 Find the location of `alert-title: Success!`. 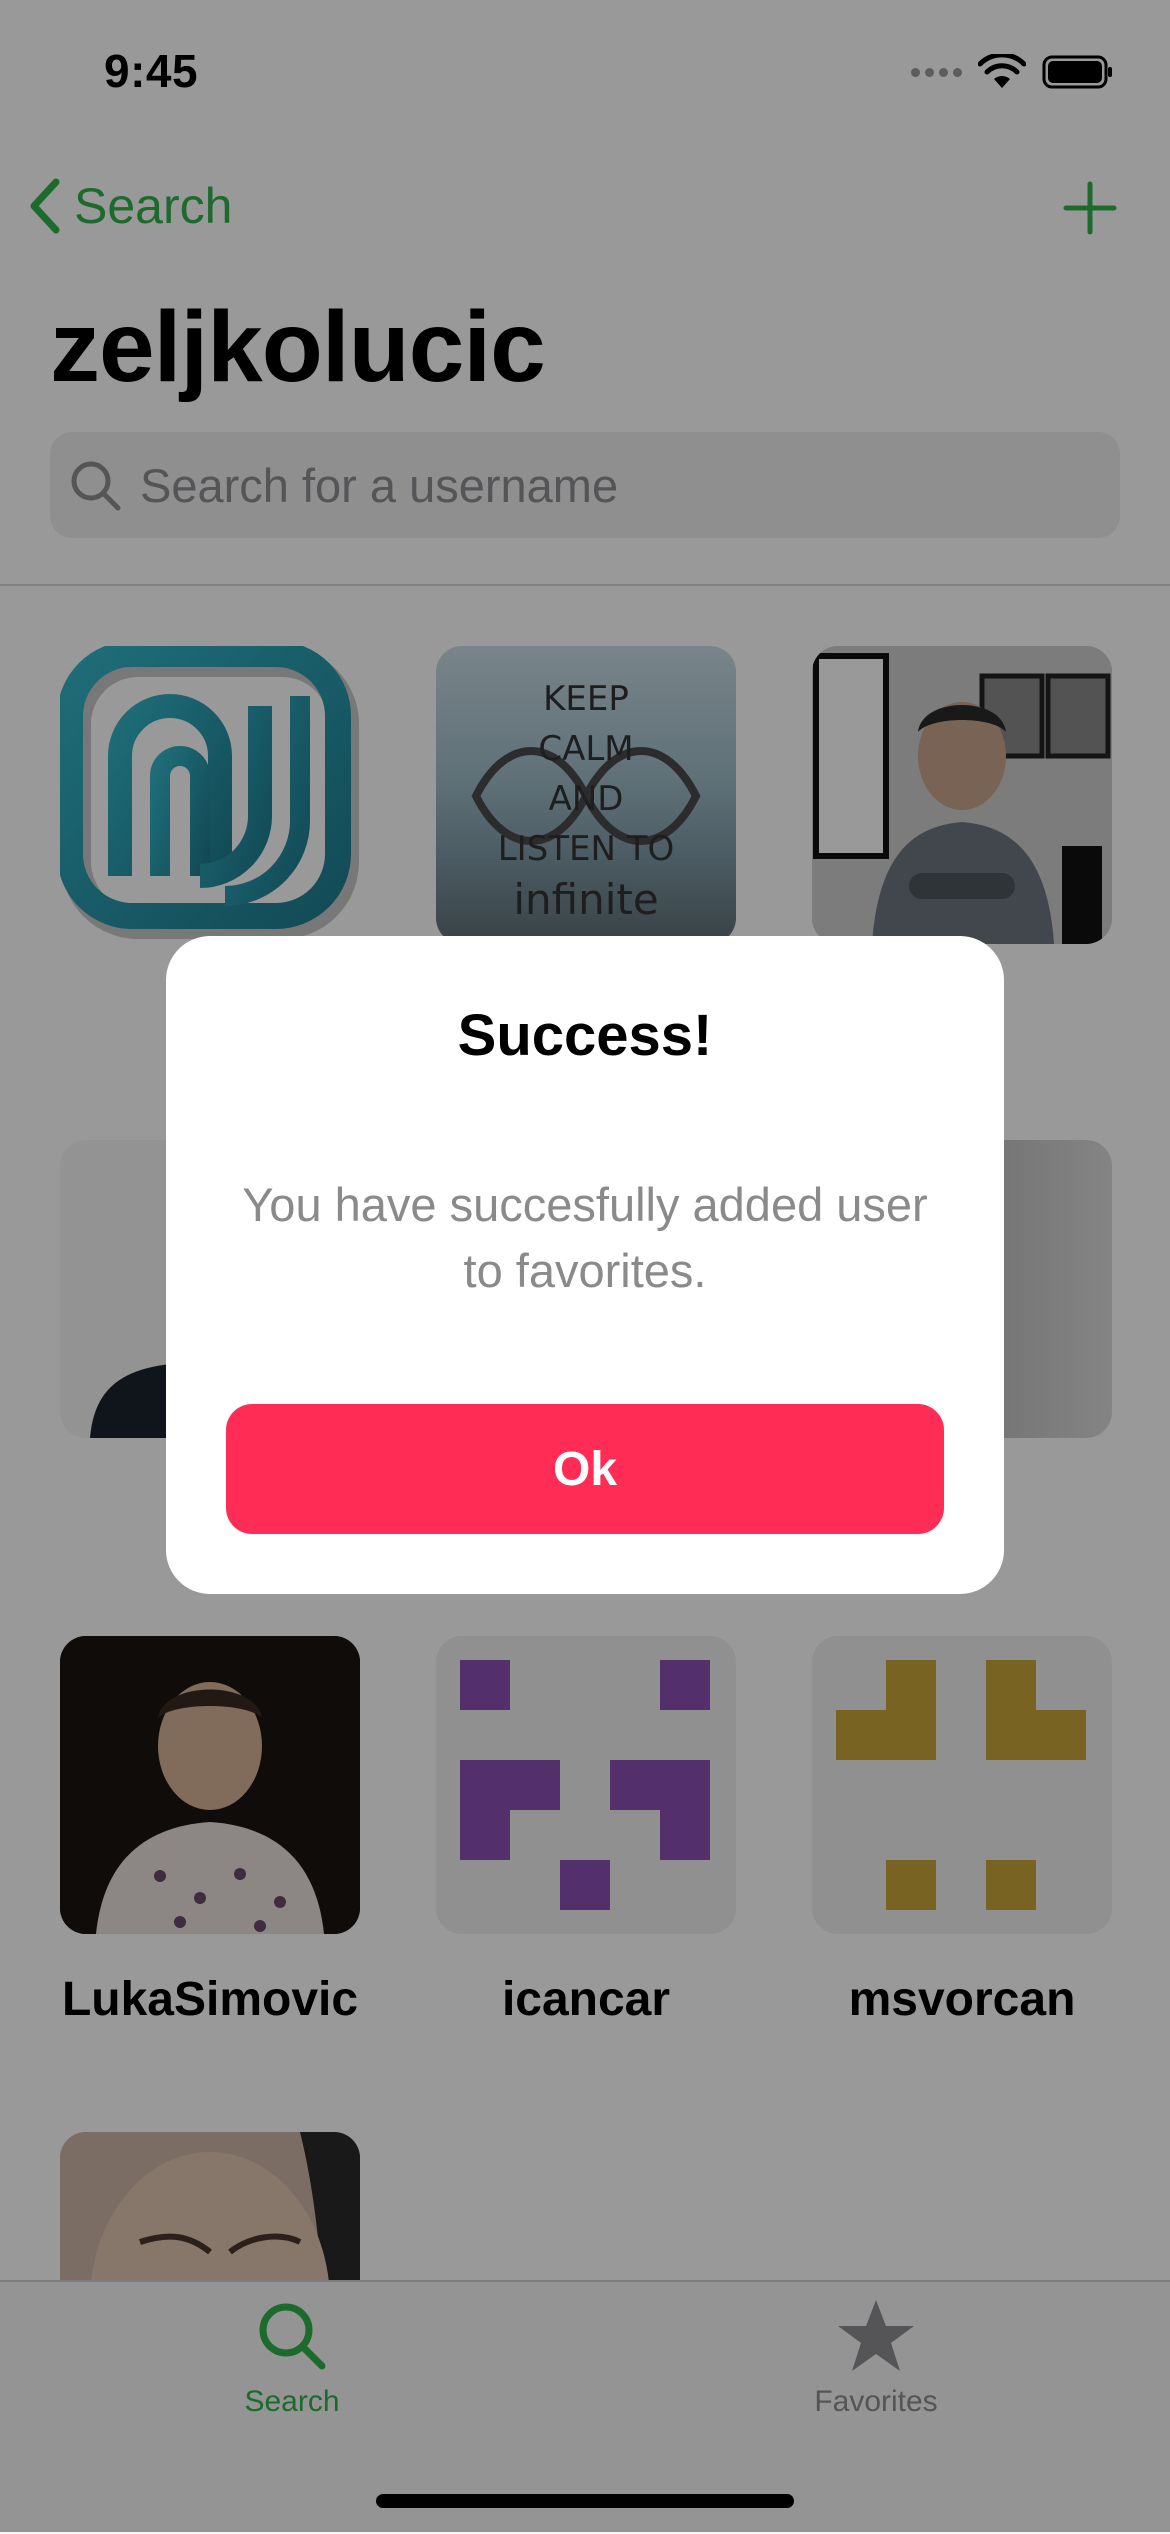

alert-title: Success! is located at coordinates (585, 1035).